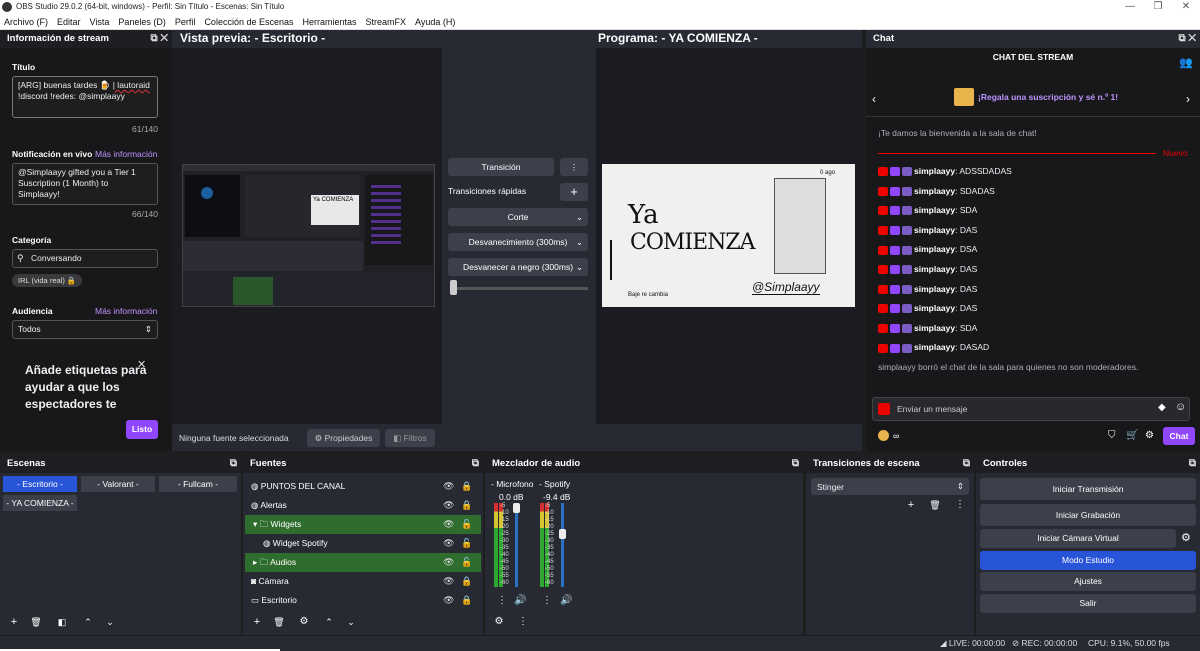 The image size is (1200, 651). I want to click on shield-icon: ⛉, so click(1112, 435).